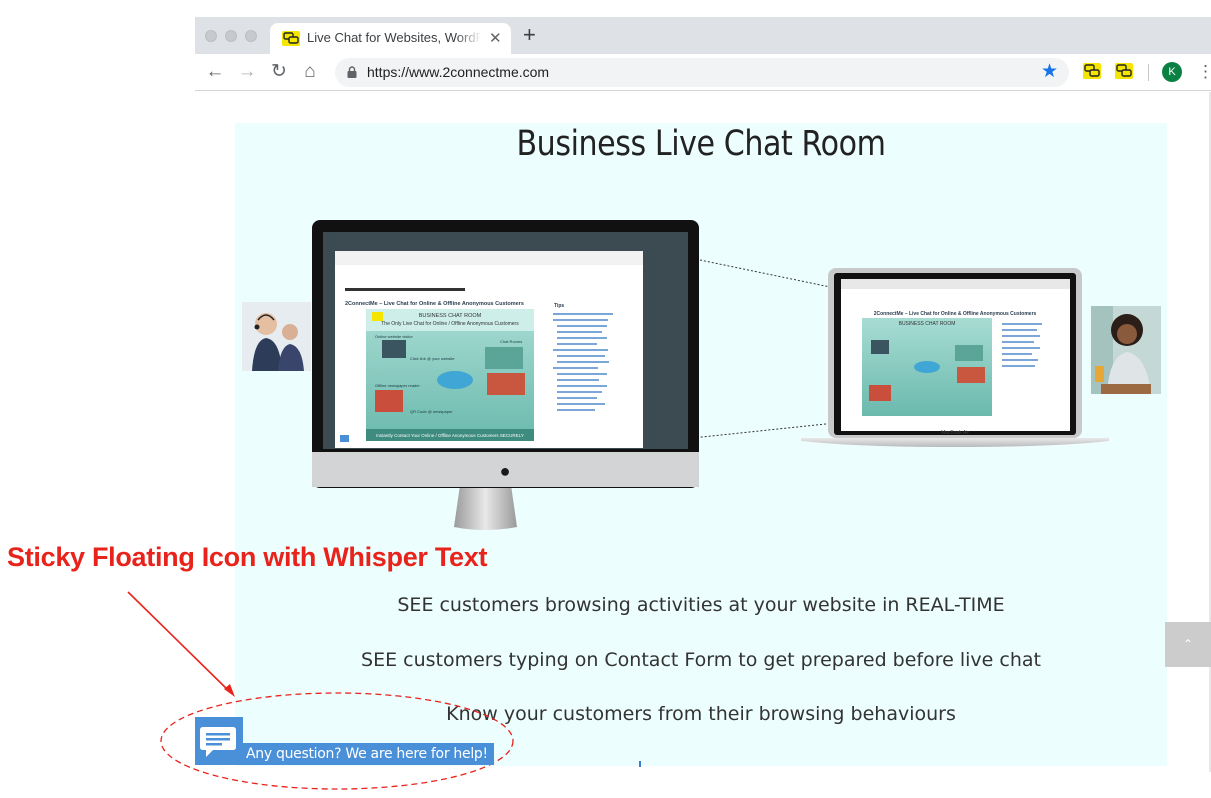 The image size is (1211, 798). What do you see at coordinates (495, 38) in the screenshot?
I see `tab-close-icon: ✕` at bounding box center [495, 38].